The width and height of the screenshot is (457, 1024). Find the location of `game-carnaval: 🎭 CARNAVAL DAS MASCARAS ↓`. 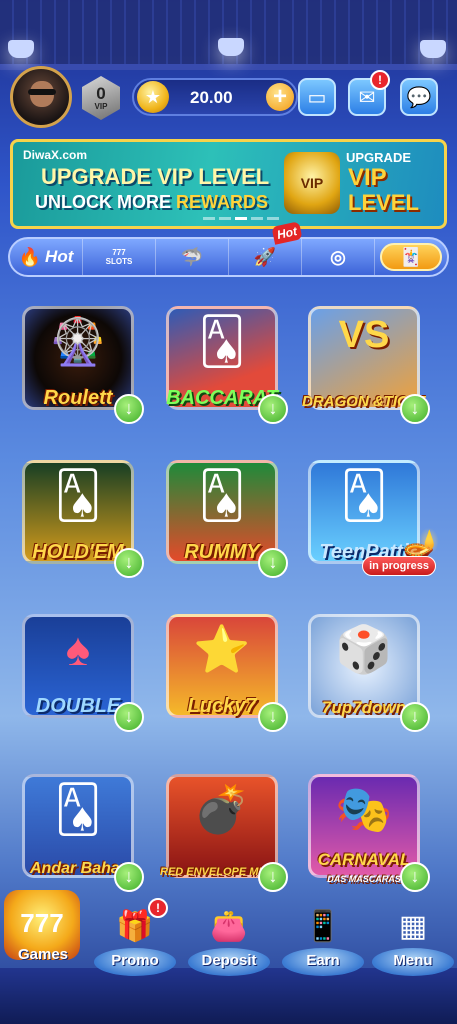

game-carnaval: 🎭 CARNAVAL DAS MASCARAS ↓ is located at coordinates (366, 830).